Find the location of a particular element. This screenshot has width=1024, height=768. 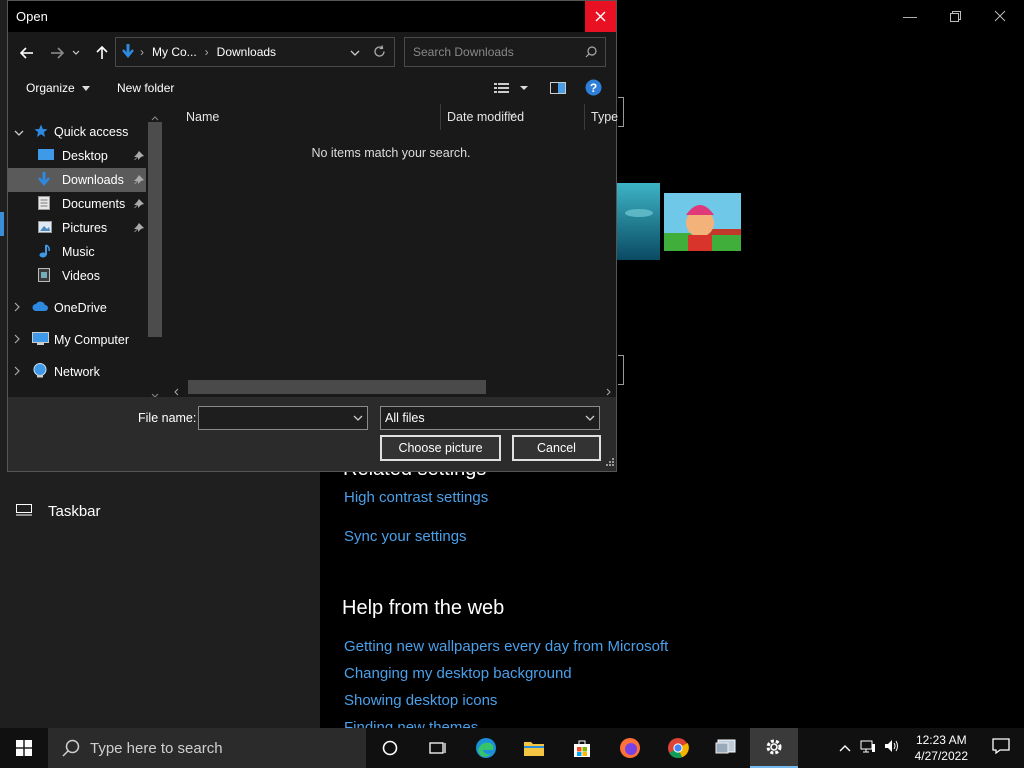

nav-item-onedrive: OneDrive is located at coordinates (77, 308).